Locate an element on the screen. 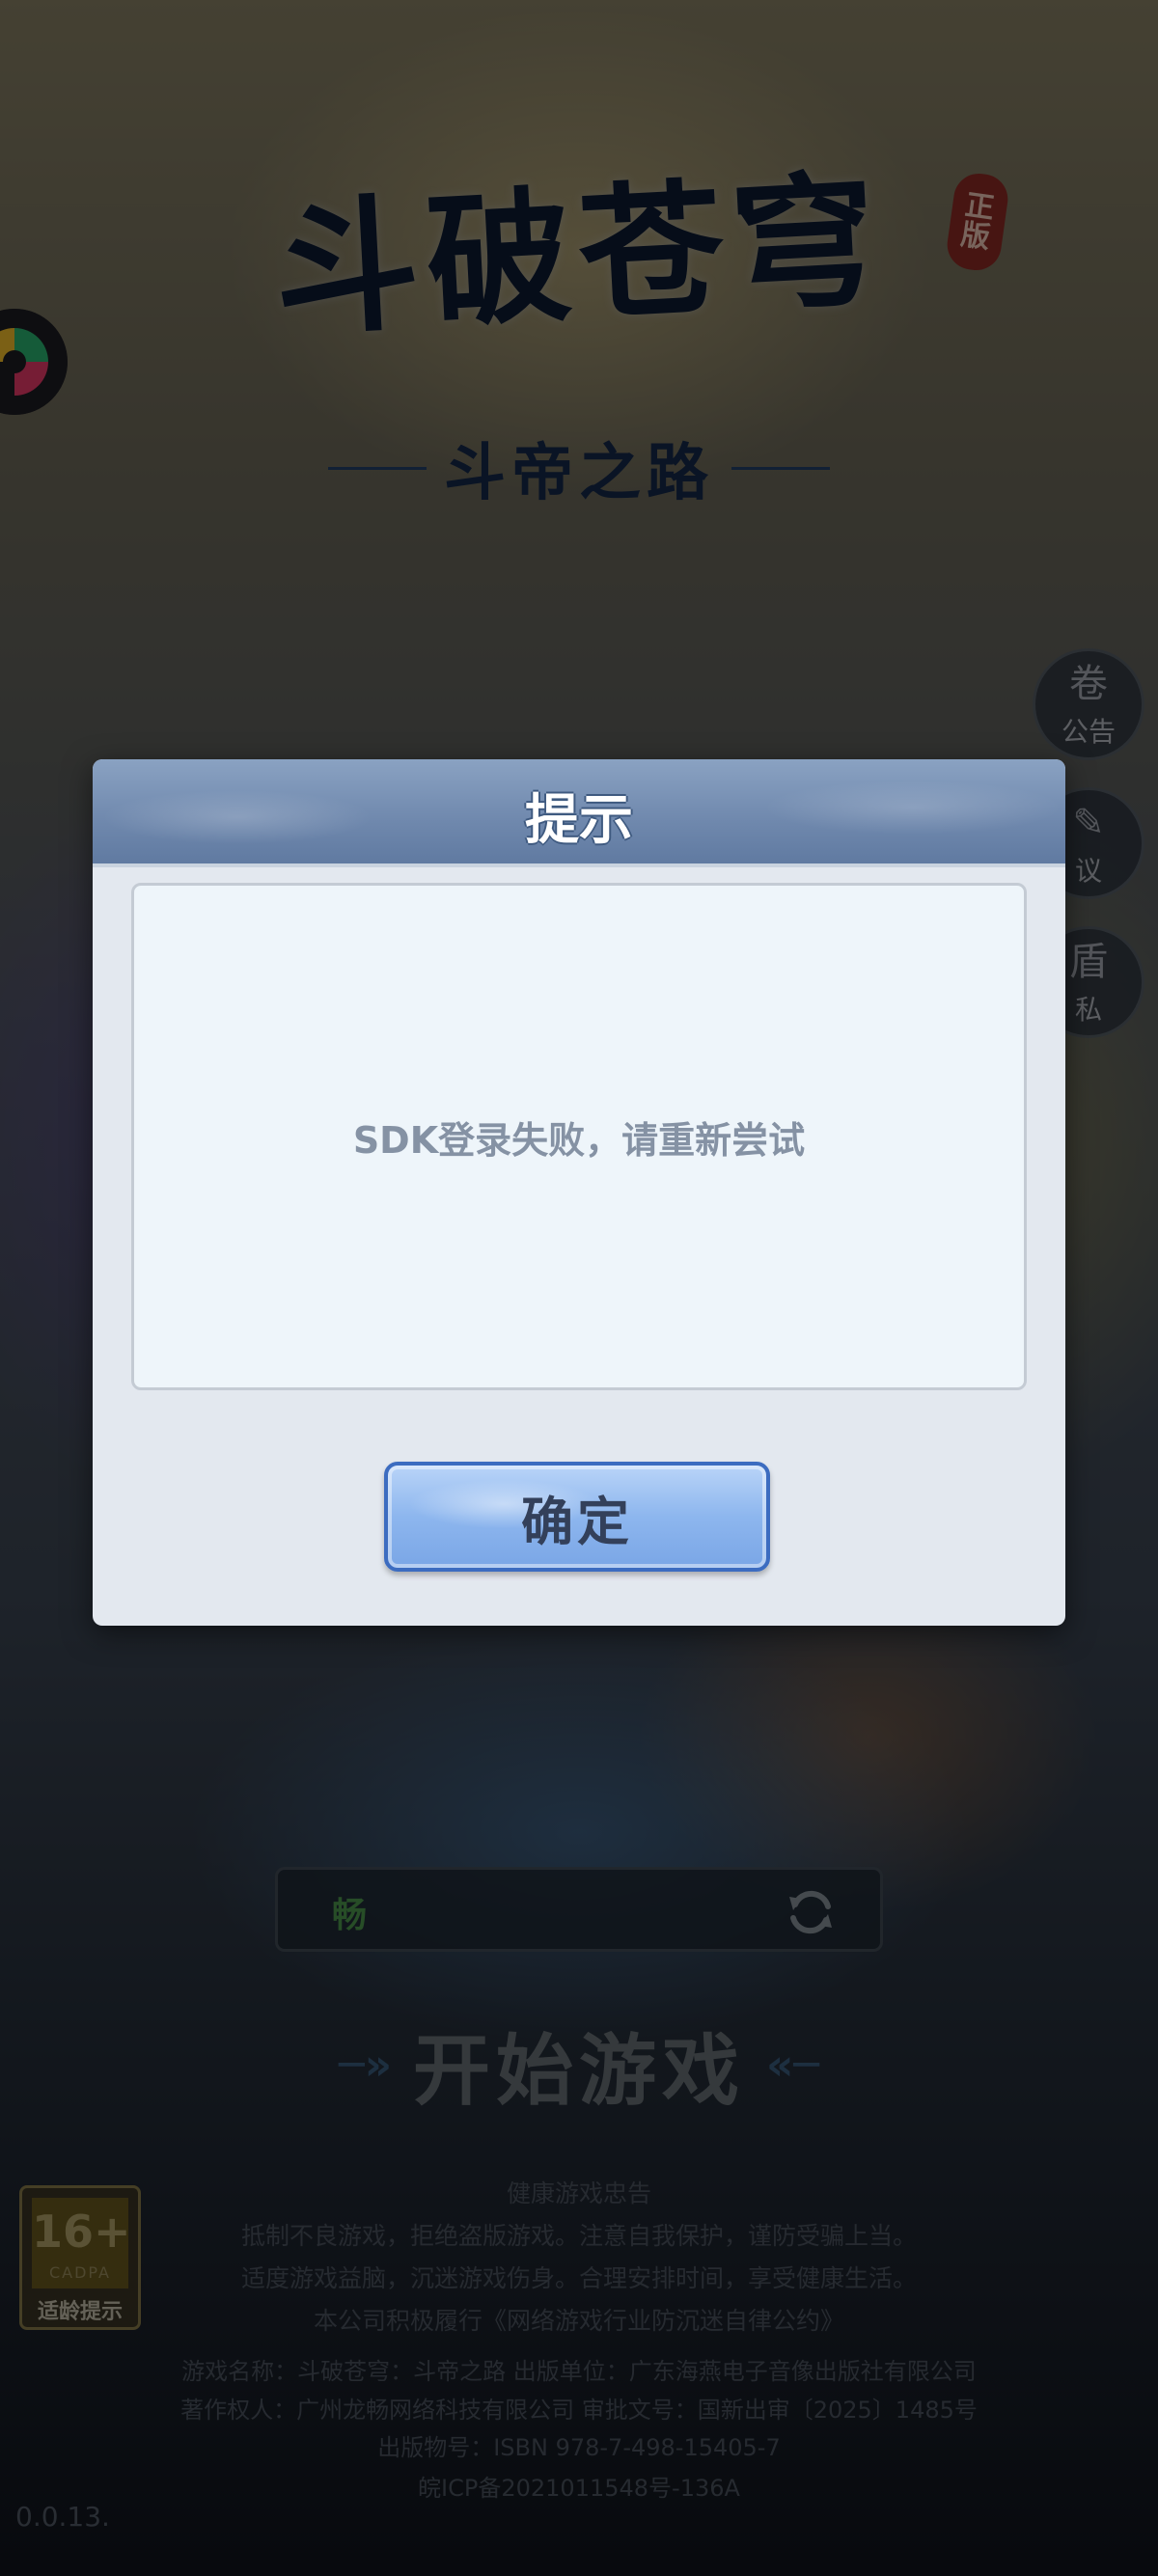  dialog-title: 提示 is located at coordinates (579, 821).